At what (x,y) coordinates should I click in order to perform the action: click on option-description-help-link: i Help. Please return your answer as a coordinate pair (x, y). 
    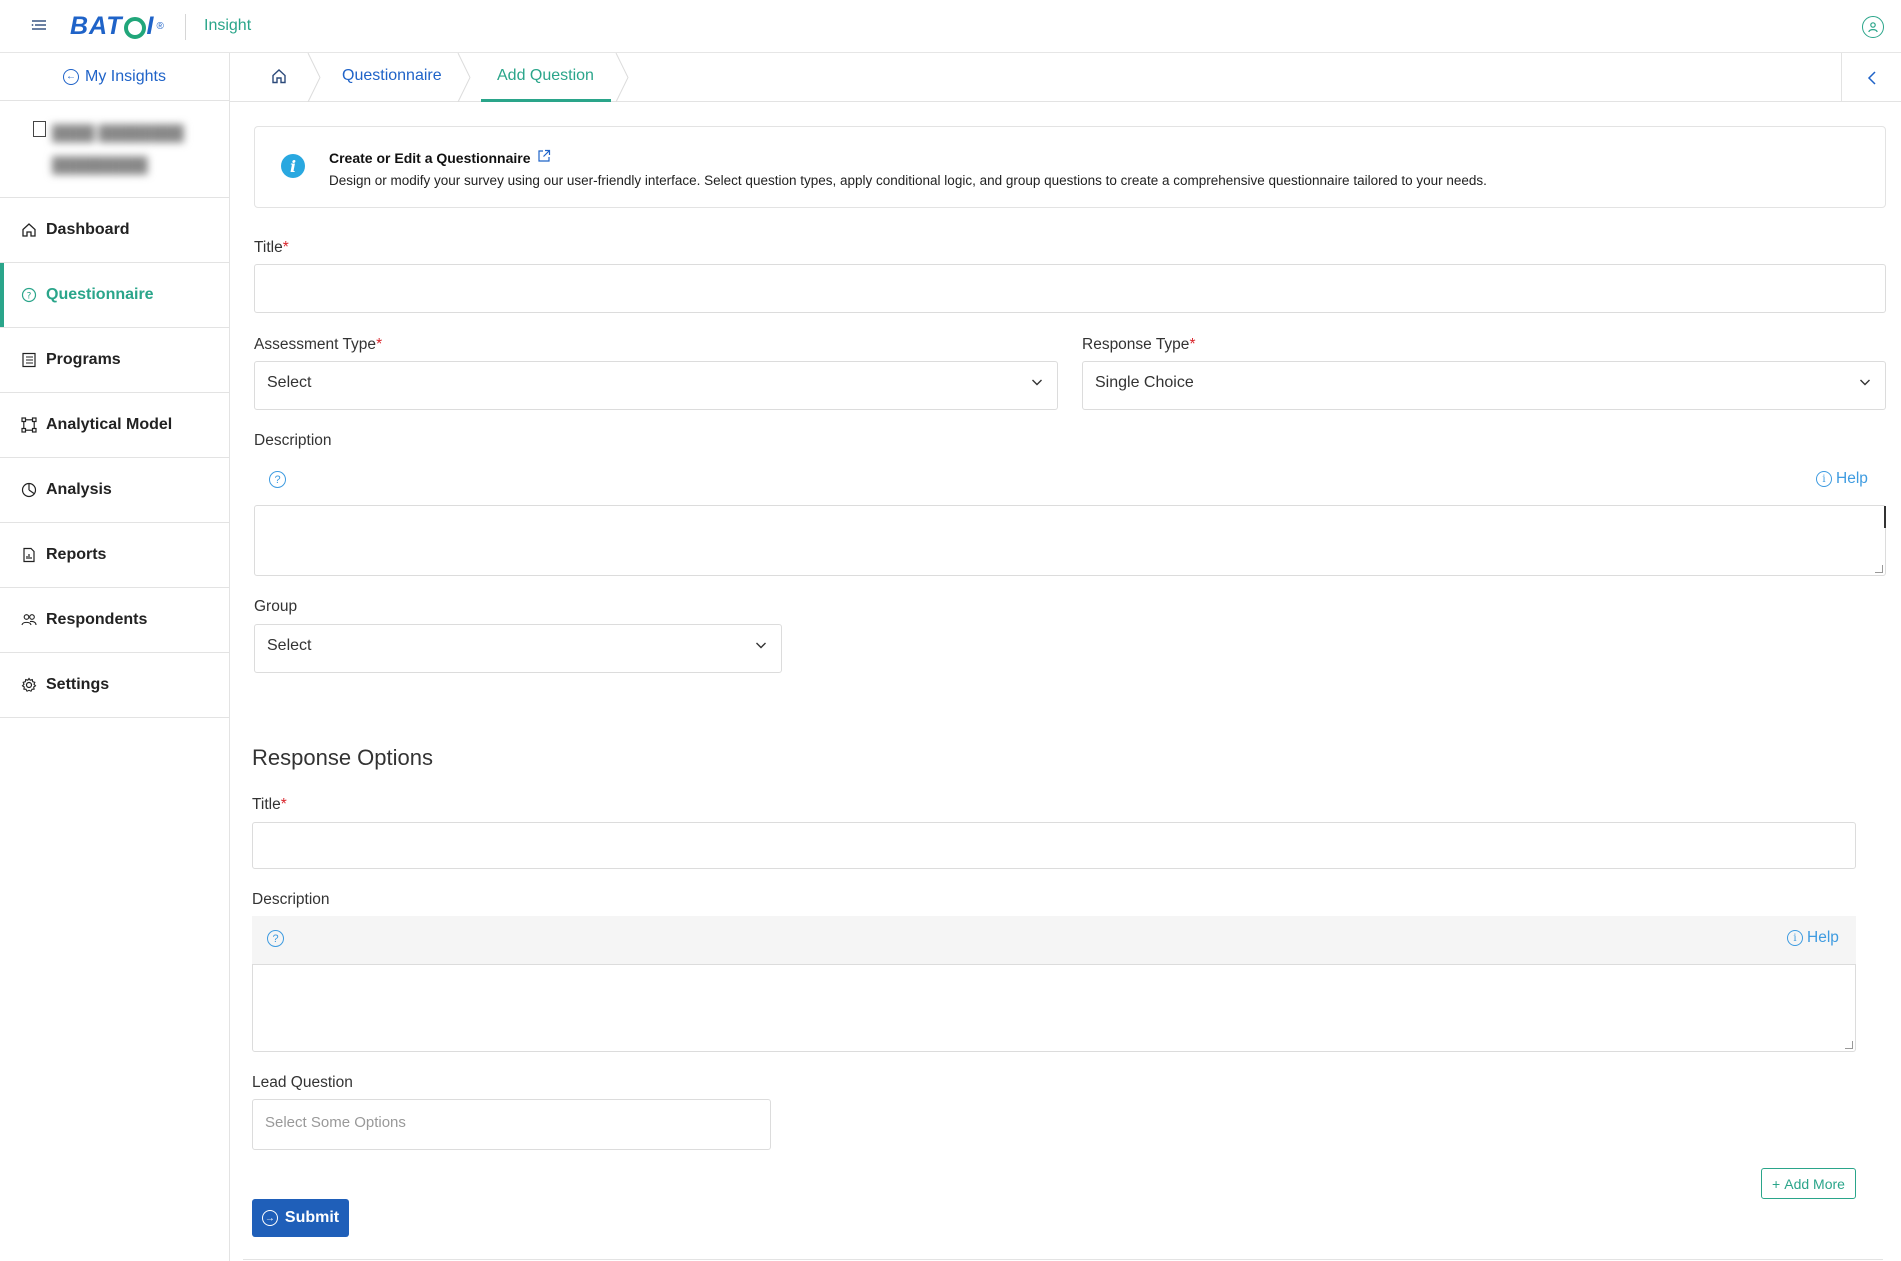
    Looking at the image, I should click on (1813, 938).